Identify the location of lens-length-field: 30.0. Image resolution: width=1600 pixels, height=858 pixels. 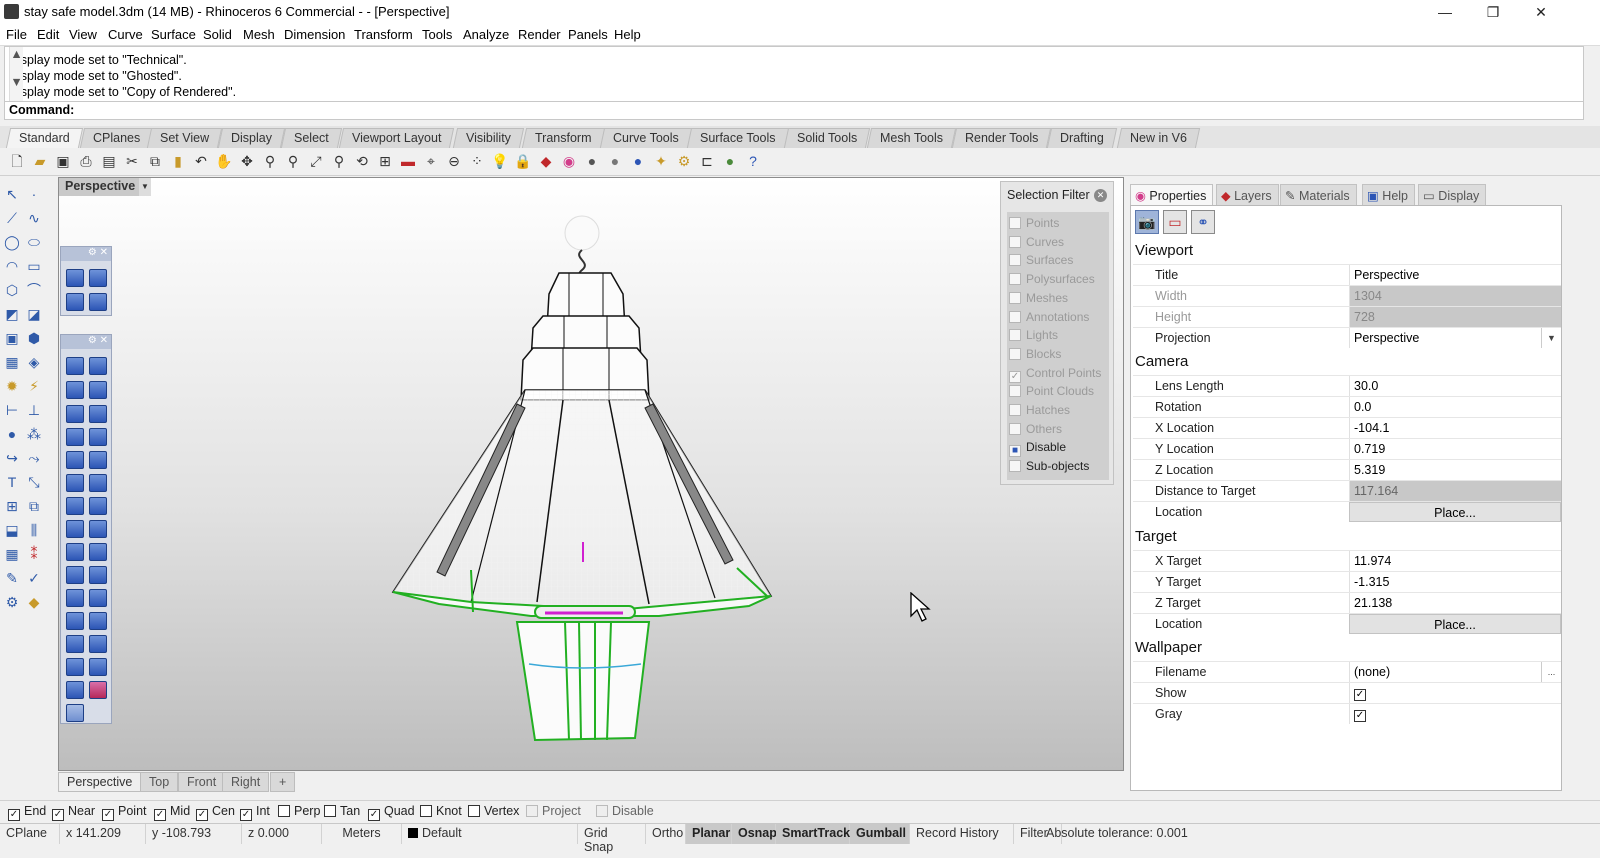
(1455, 386).